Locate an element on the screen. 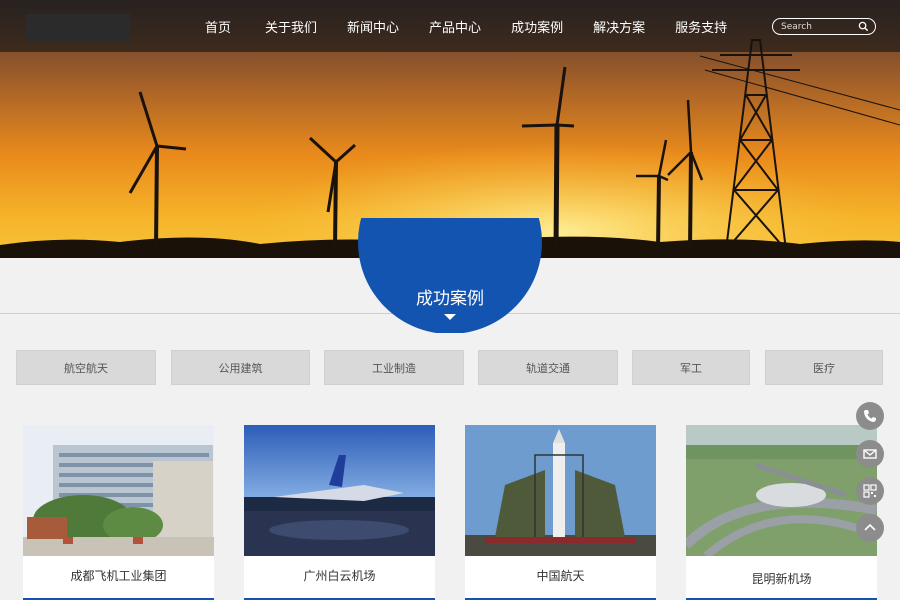 The width and height of the screenshot is (900, 600). case-card-kunming: 昆明新机场 is located at coordinates (781, 512).